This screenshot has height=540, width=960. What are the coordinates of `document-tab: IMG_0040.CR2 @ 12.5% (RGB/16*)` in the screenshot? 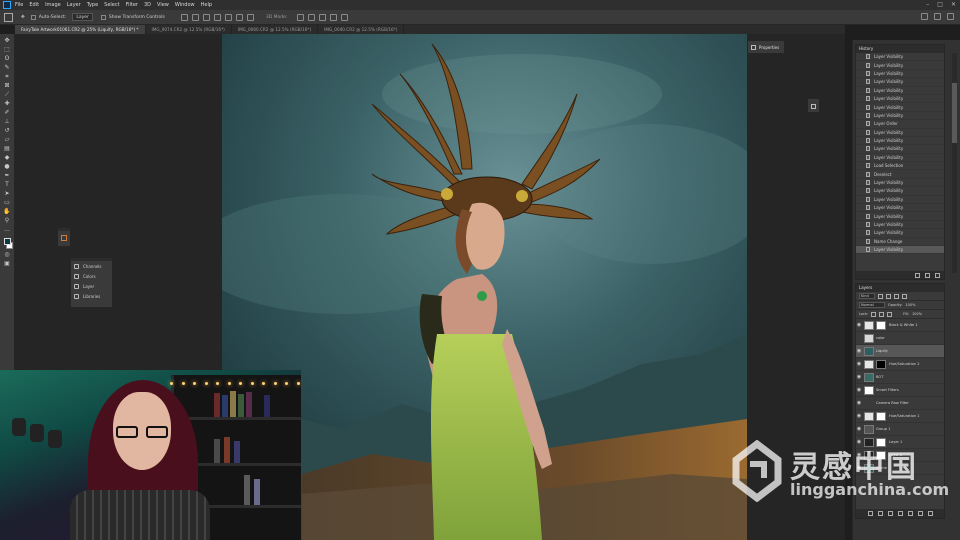 It's located at (361, 29).